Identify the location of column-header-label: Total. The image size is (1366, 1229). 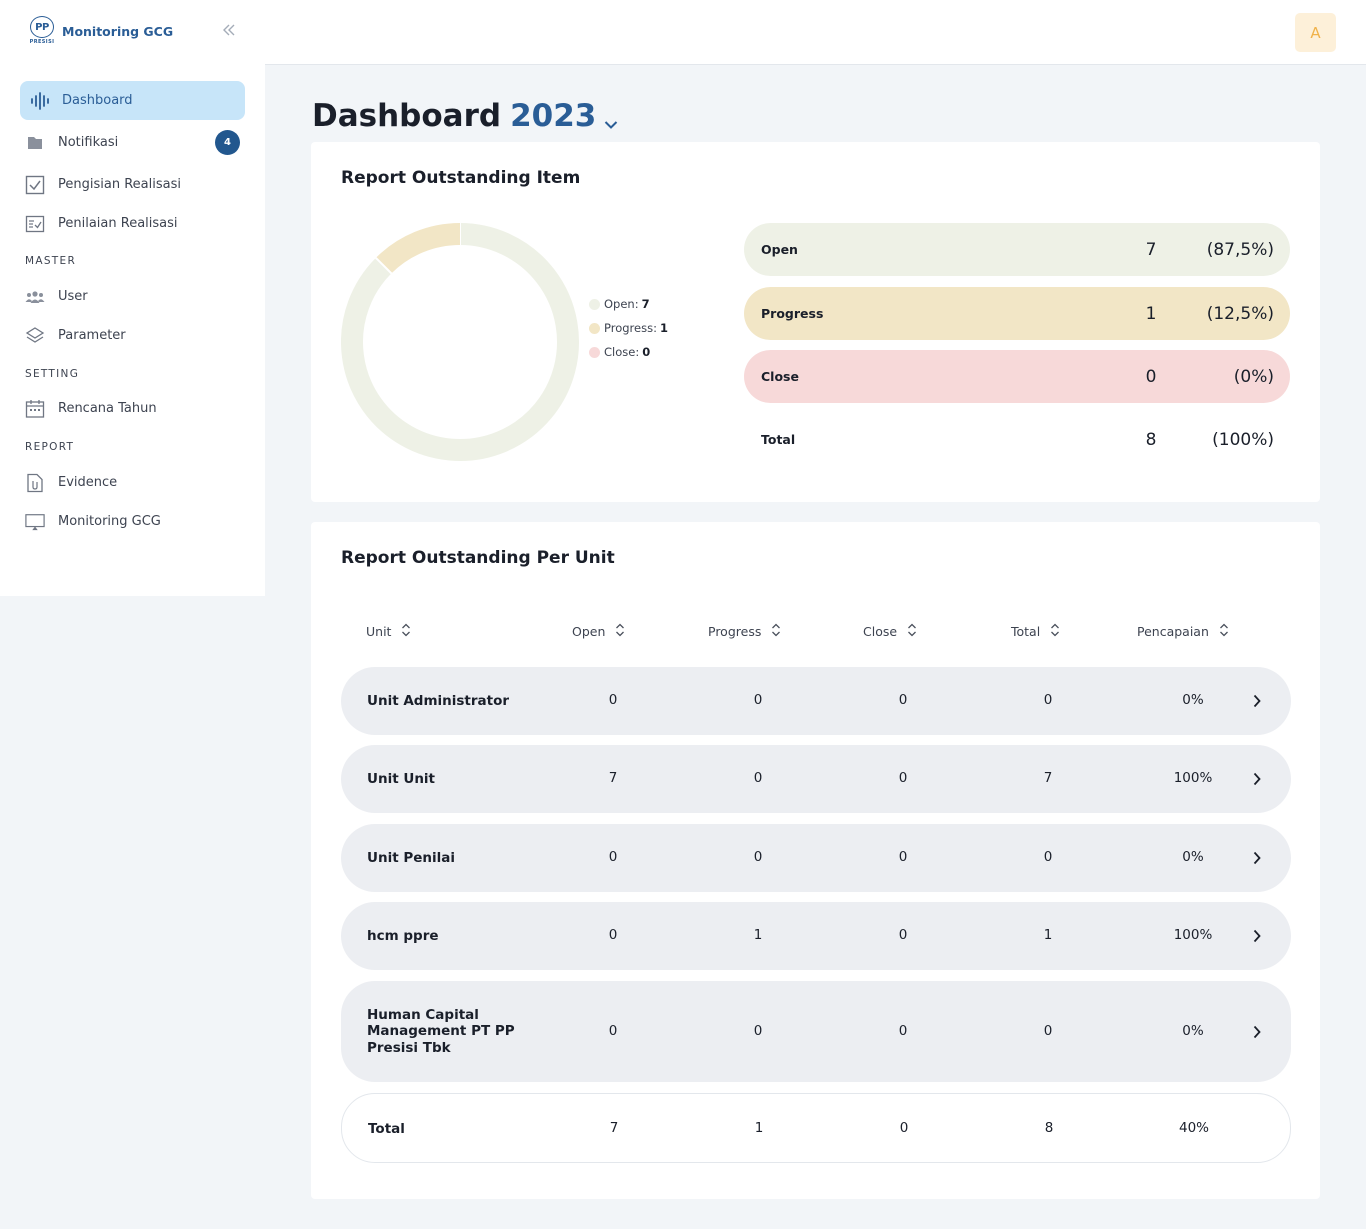
(1026, 631).